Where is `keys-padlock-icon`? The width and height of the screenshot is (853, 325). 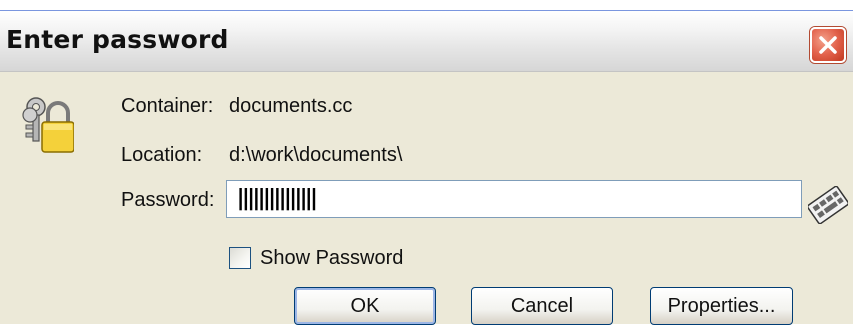 keys-padlock-icon is located at coordinates (48, 125).